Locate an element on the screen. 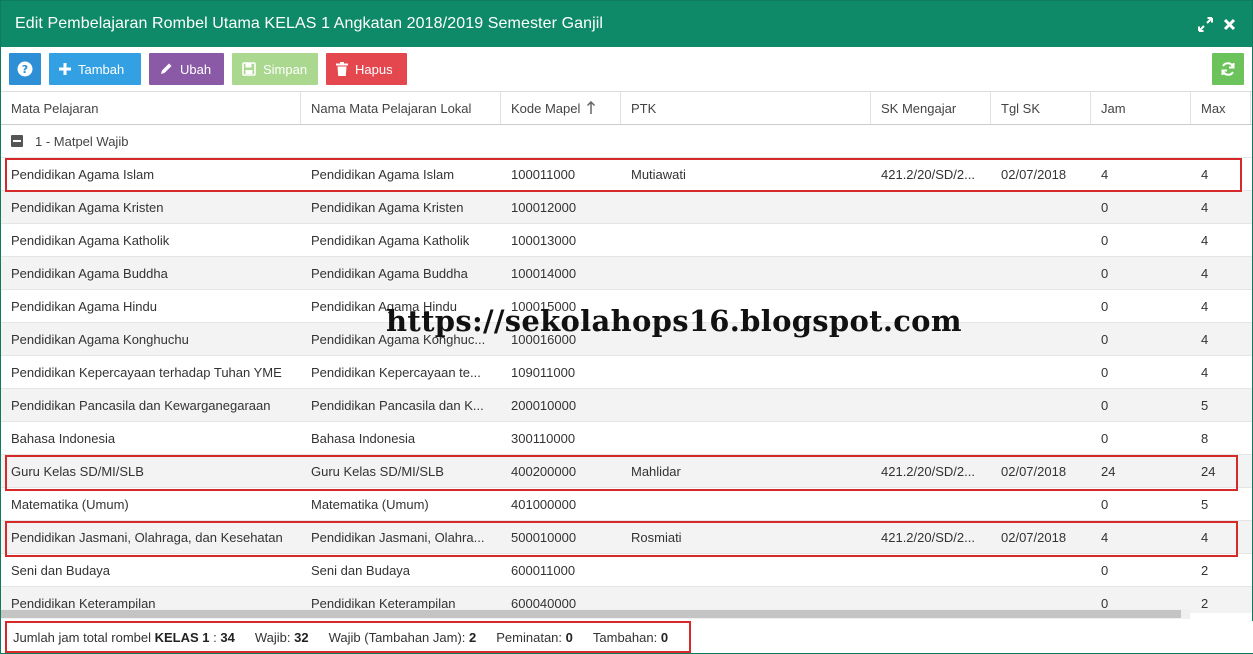  total-summary: Jumlah jam total rombel KELAS 1 : 34 is located at coordinates (124, 637).